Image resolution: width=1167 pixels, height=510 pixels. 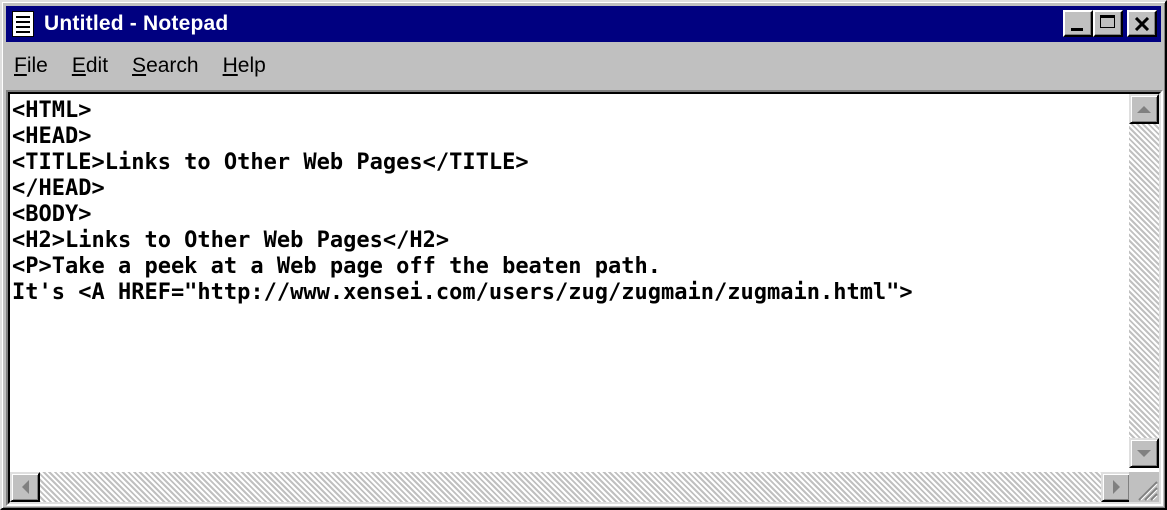 I want to click on title-buttons, so click(x=1110, y=23).